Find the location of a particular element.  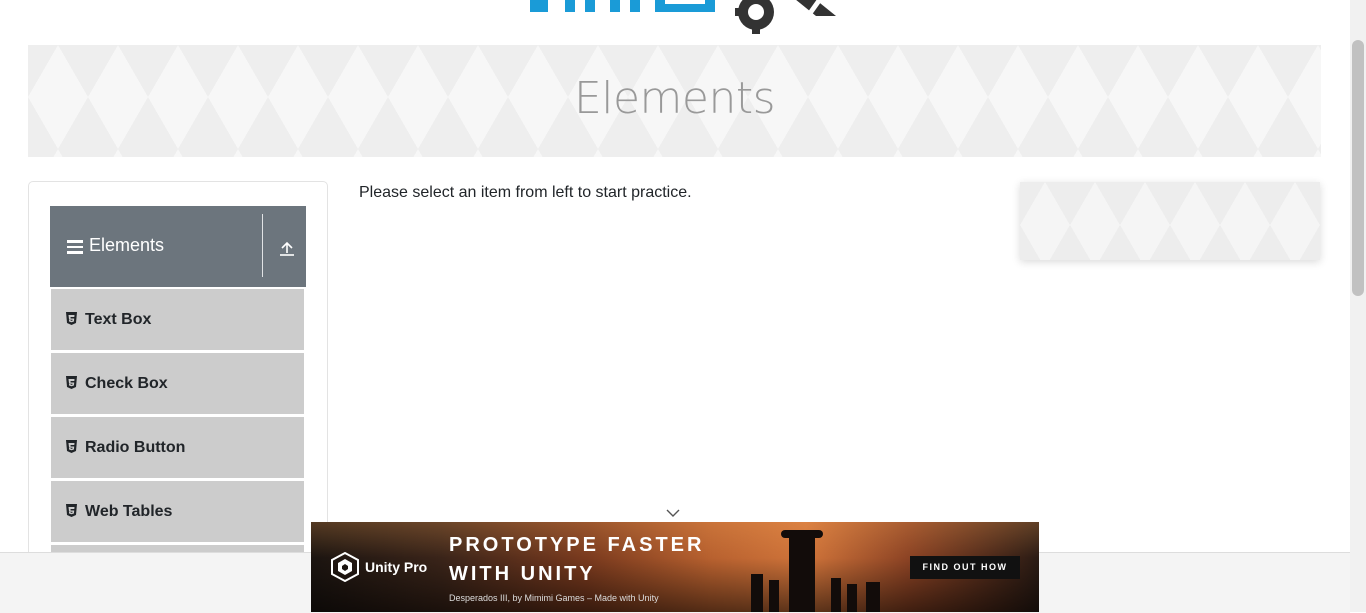

menu-item-radio-button: Radio Button is located at coordinates (177, 447).